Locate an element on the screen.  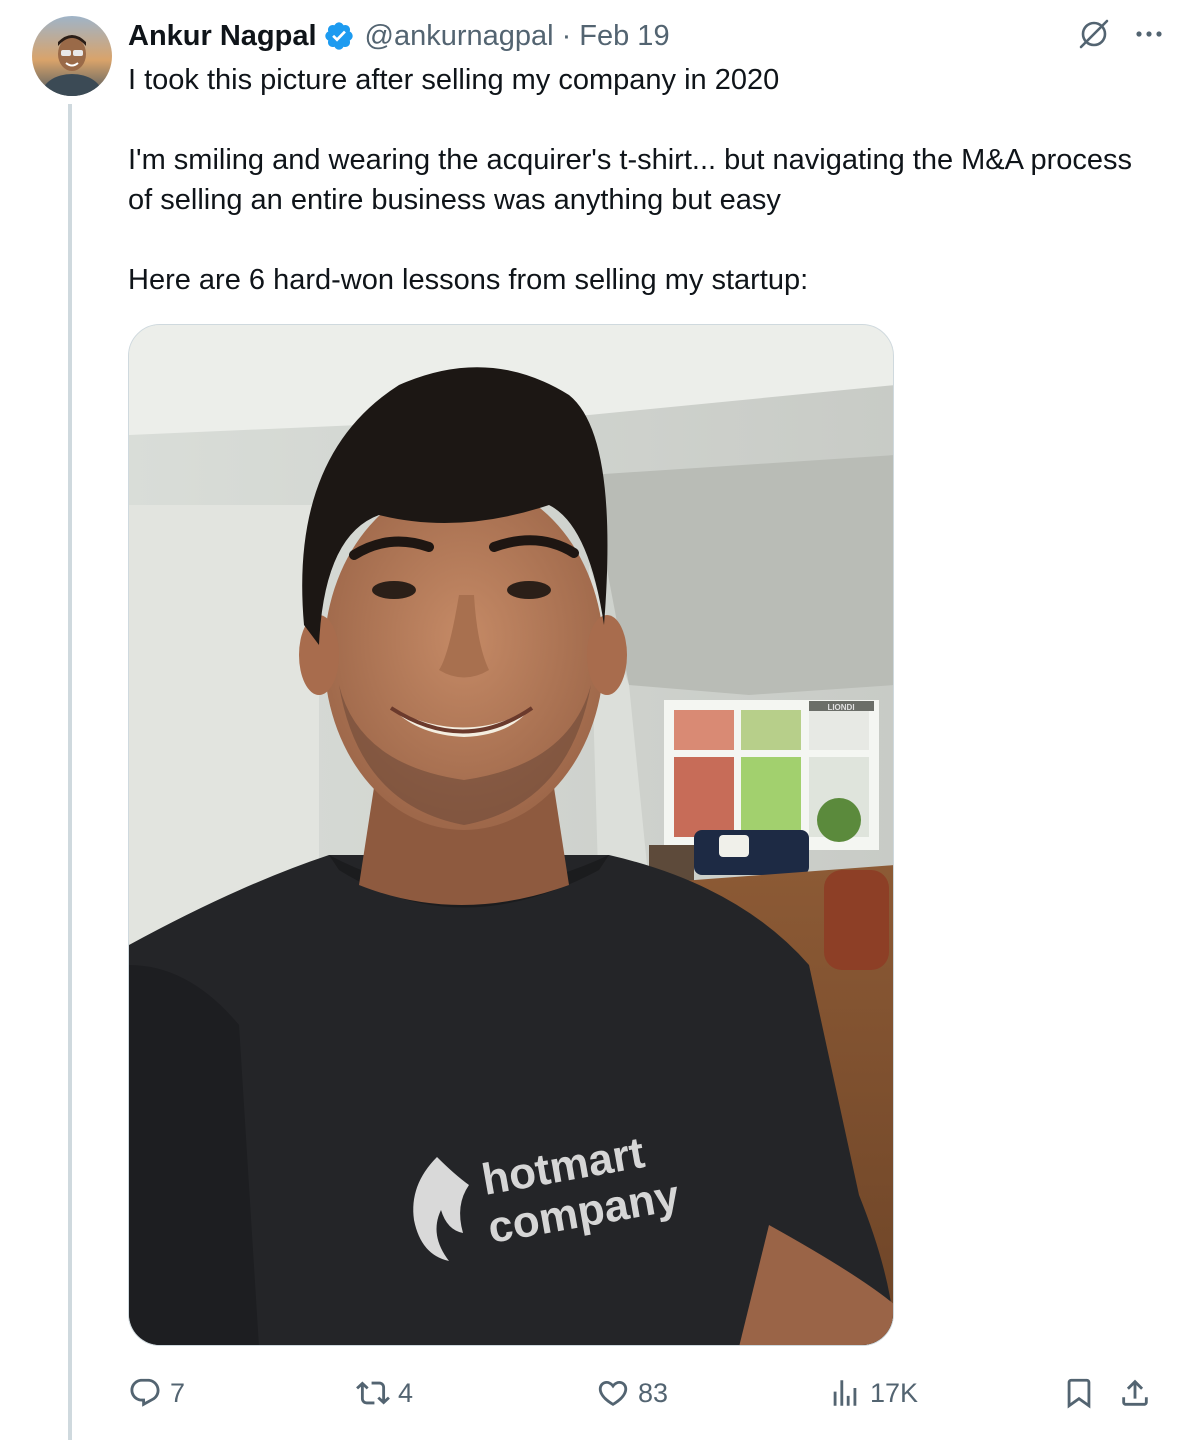
reply-icon is located at coordinates (145, 1393).